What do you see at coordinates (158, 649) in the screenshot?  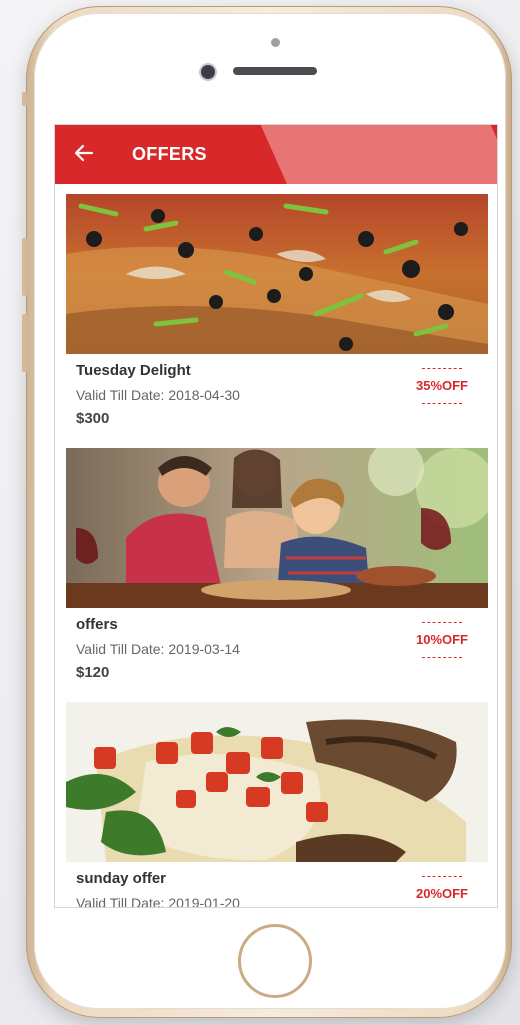 I see `offer-valid-date: Valid Till Date: 2019-03-14` at bounding box center [158, 649].